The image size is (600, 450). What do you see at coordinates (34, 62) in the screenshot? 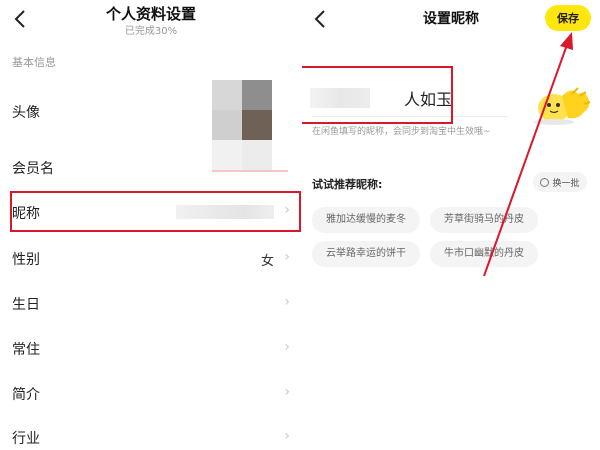
I see `section-label: 基本信息` at bounding box center [34, 62].